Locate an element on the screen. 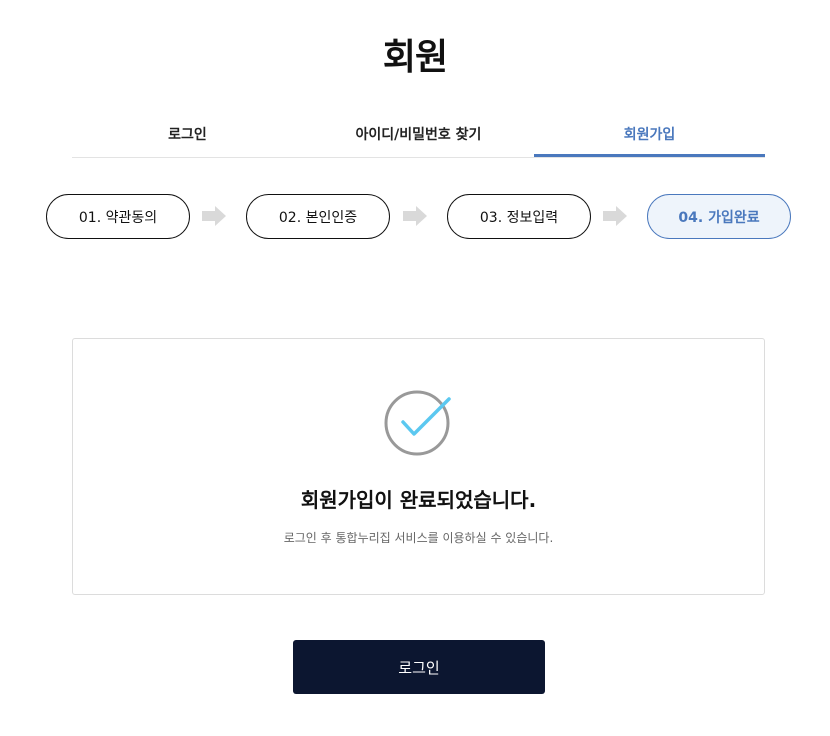 This screenshot has width=830, height=736. step-terms-agreement: 01. 약관동의 is located at coordinates (118, 216).